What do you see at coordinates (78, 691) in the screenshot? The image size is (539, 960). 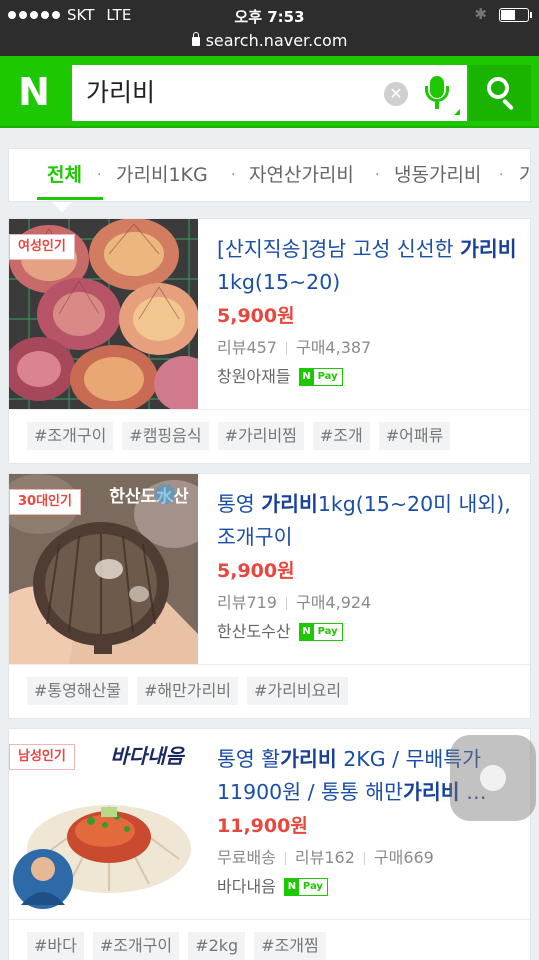 I see `tag-chip: #통영해산물` at bounding box center [78, 691].